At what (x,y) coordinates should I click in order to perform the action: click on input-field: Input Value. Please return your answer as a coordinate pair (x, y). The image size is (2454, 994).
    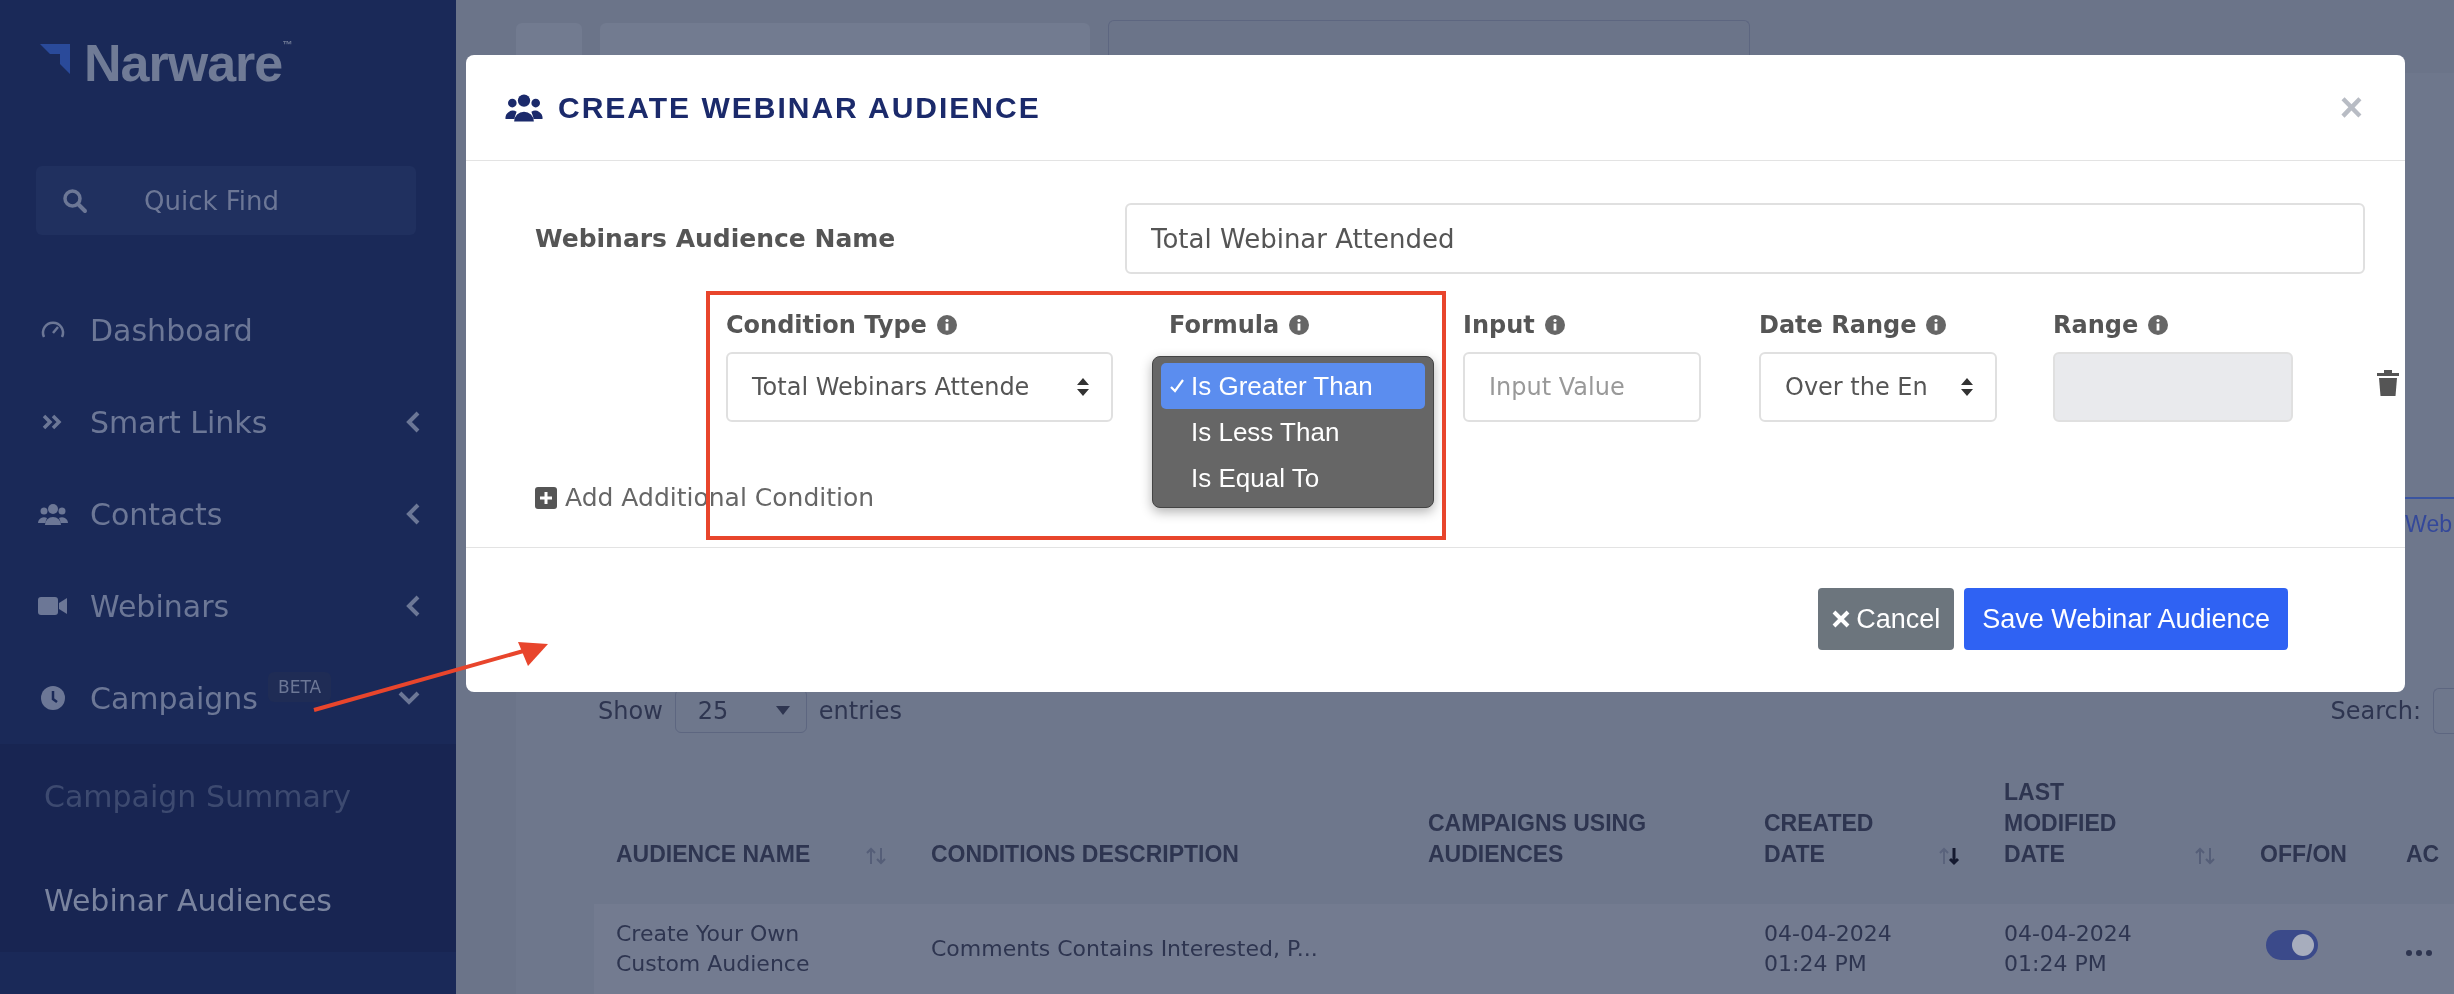
    Looking at the image, I should click on (1582, 387).